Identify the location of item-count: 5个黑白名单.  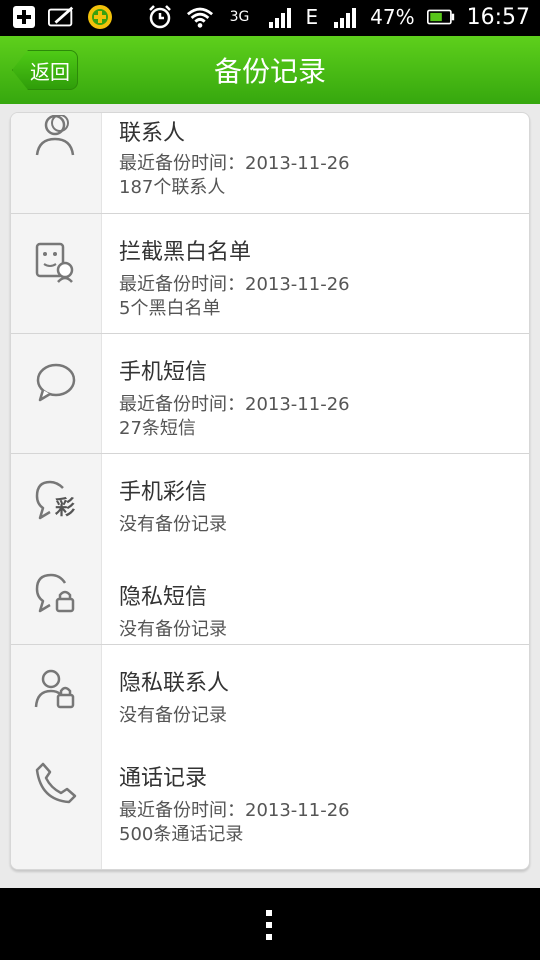
(170, 308).